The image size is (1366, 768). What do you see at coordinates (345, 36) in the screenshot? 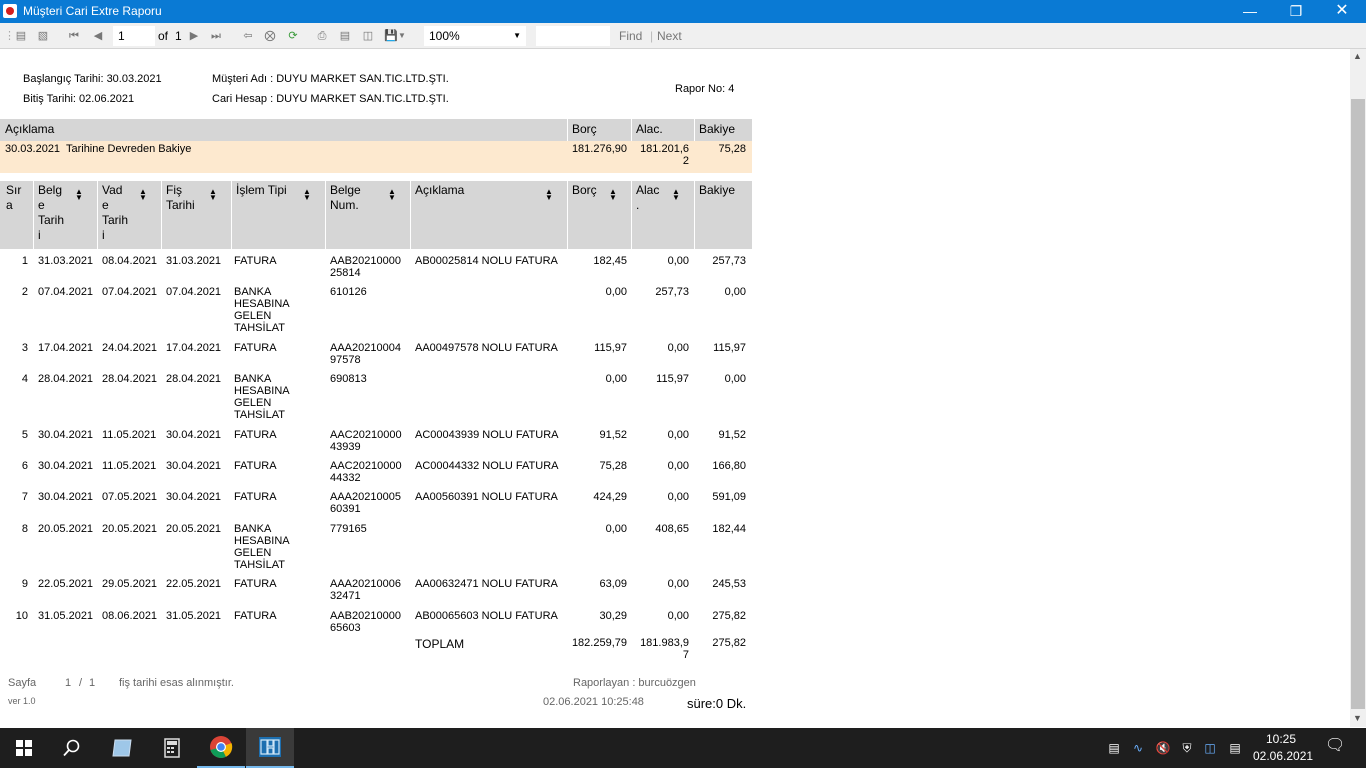
I see `print-layout-icon: ▤` at bounding box center [345, 36].